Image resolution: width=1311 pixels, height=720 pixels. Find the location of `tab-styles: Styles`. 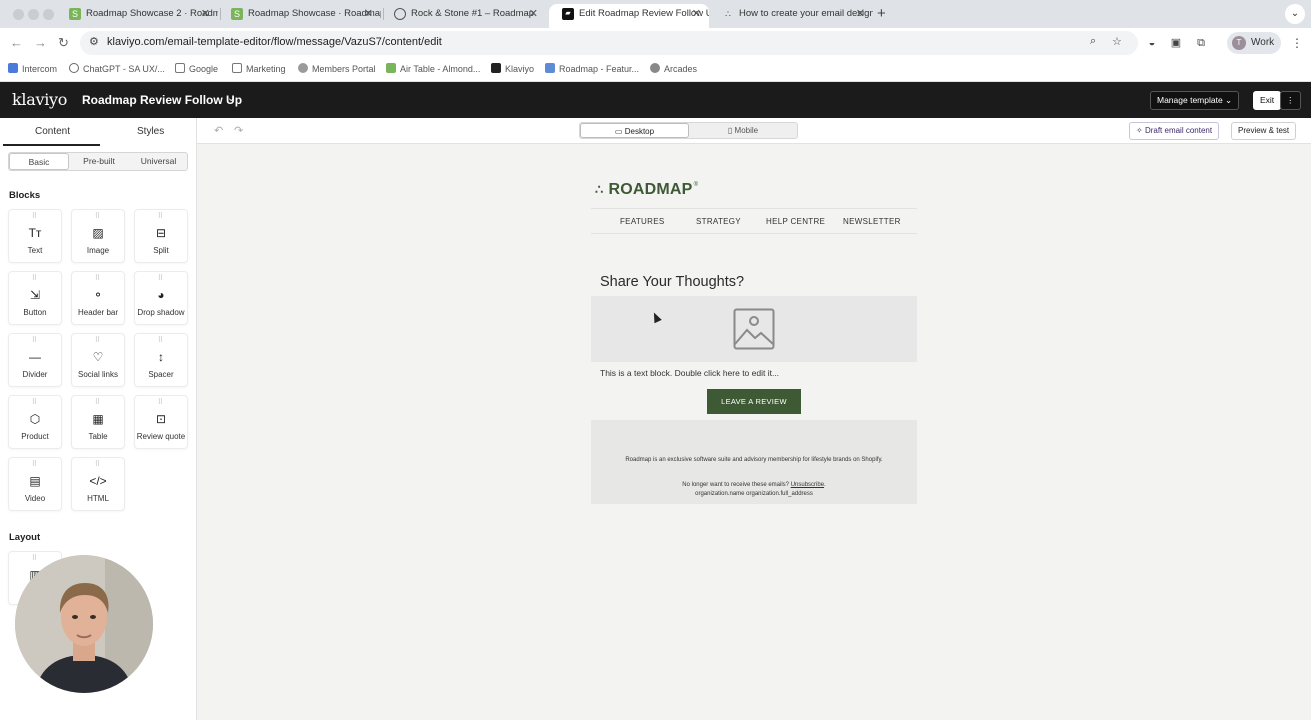

tab-styles: Styles is located at coordinates (150, 131).